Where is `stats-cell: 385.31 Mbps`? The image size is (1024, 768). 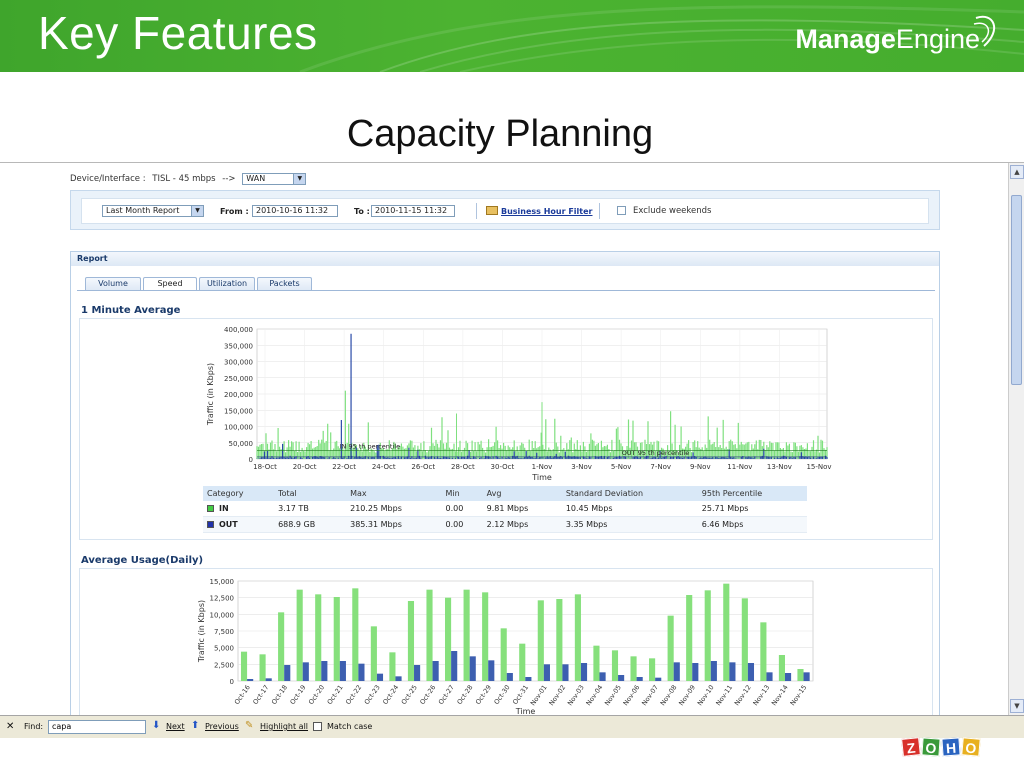 stats-cell: 385.31 Mbps is located at coordinates (394, 524).